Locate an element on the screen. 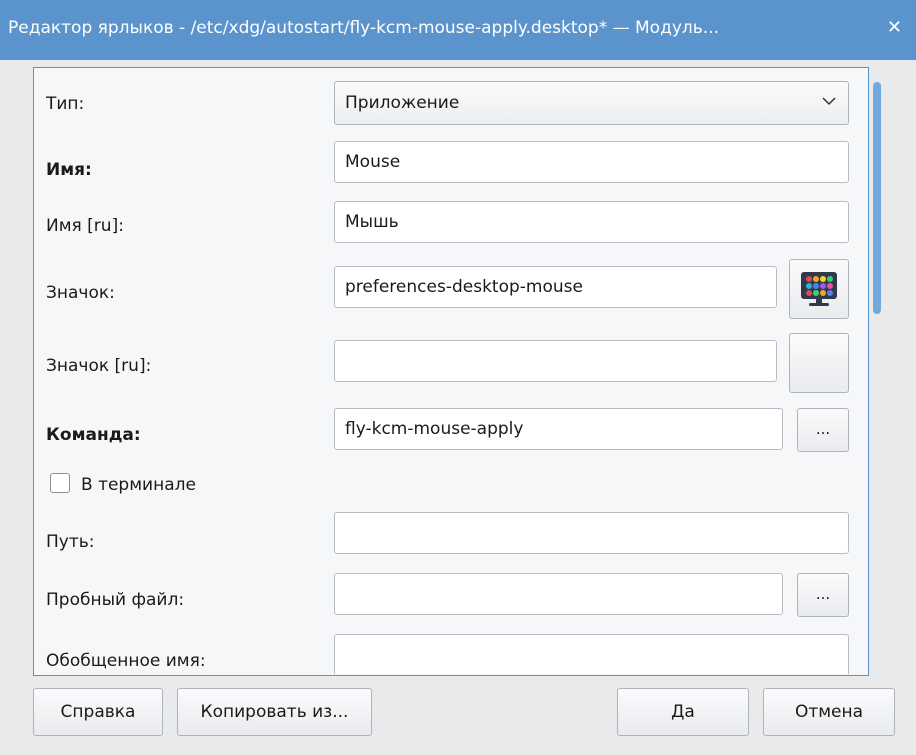 The height and width of the screenshot is (755, 916). command-label: Команда: is located at coordinates (93, 435).